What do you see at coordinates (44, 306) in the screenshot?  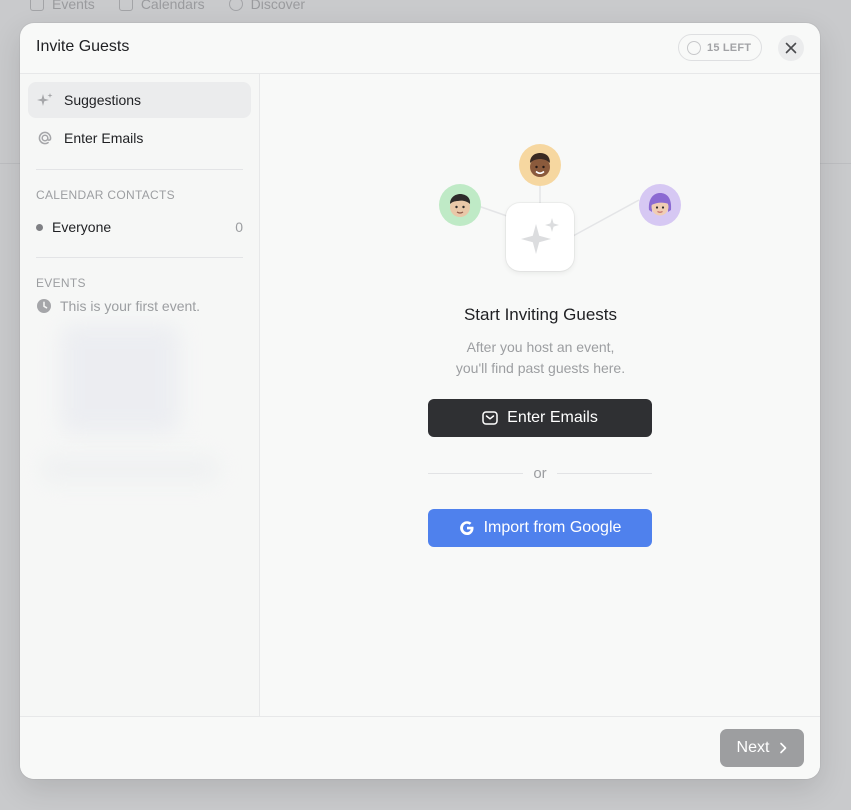 I see `clock-icon` at bounding box center [44, 306].